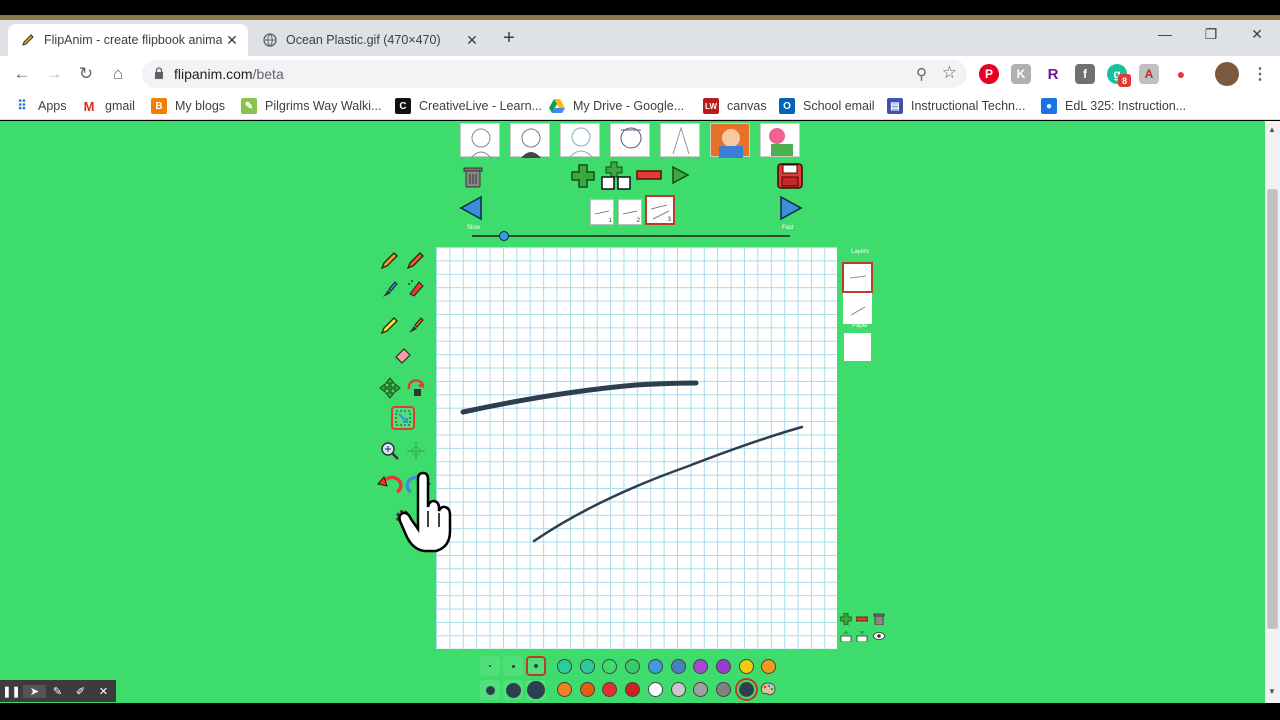 The width and height of the screenshot is (1280, 720). Describe the element at coordinates (536, 690) in the screenshot. I see `brush-size-xxl` at that location.